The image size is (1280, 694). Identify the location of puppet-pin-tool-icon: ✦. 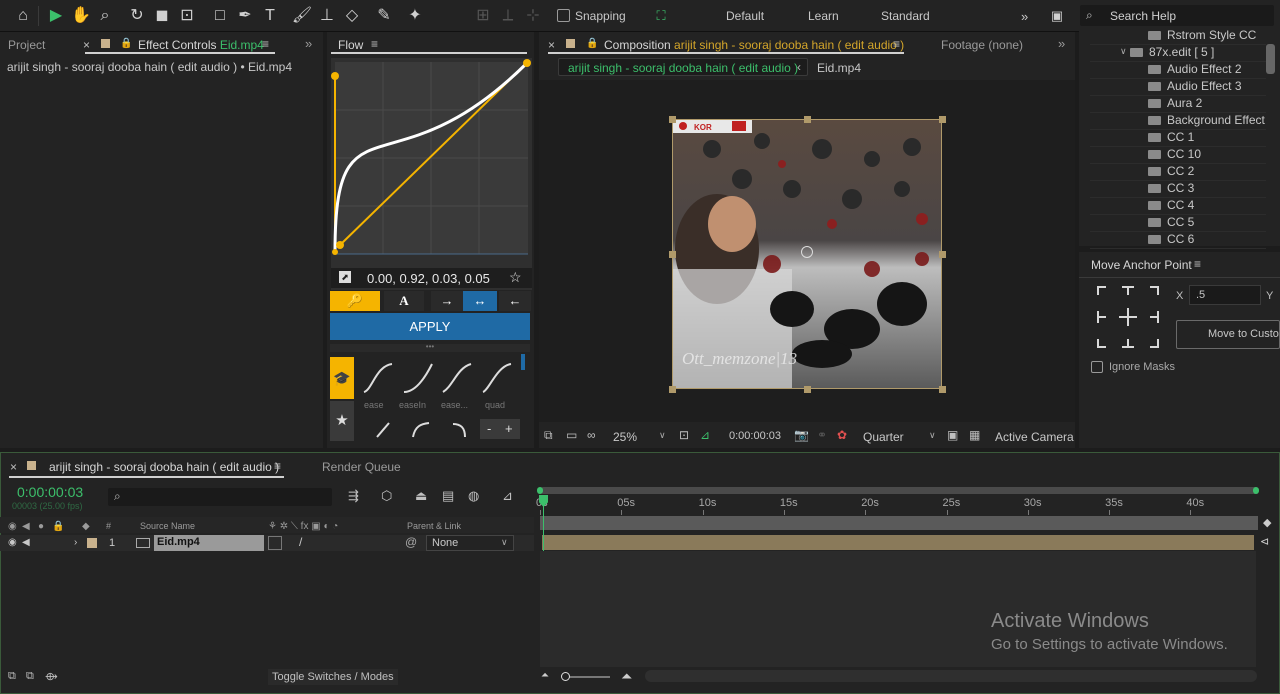
(415, 16).